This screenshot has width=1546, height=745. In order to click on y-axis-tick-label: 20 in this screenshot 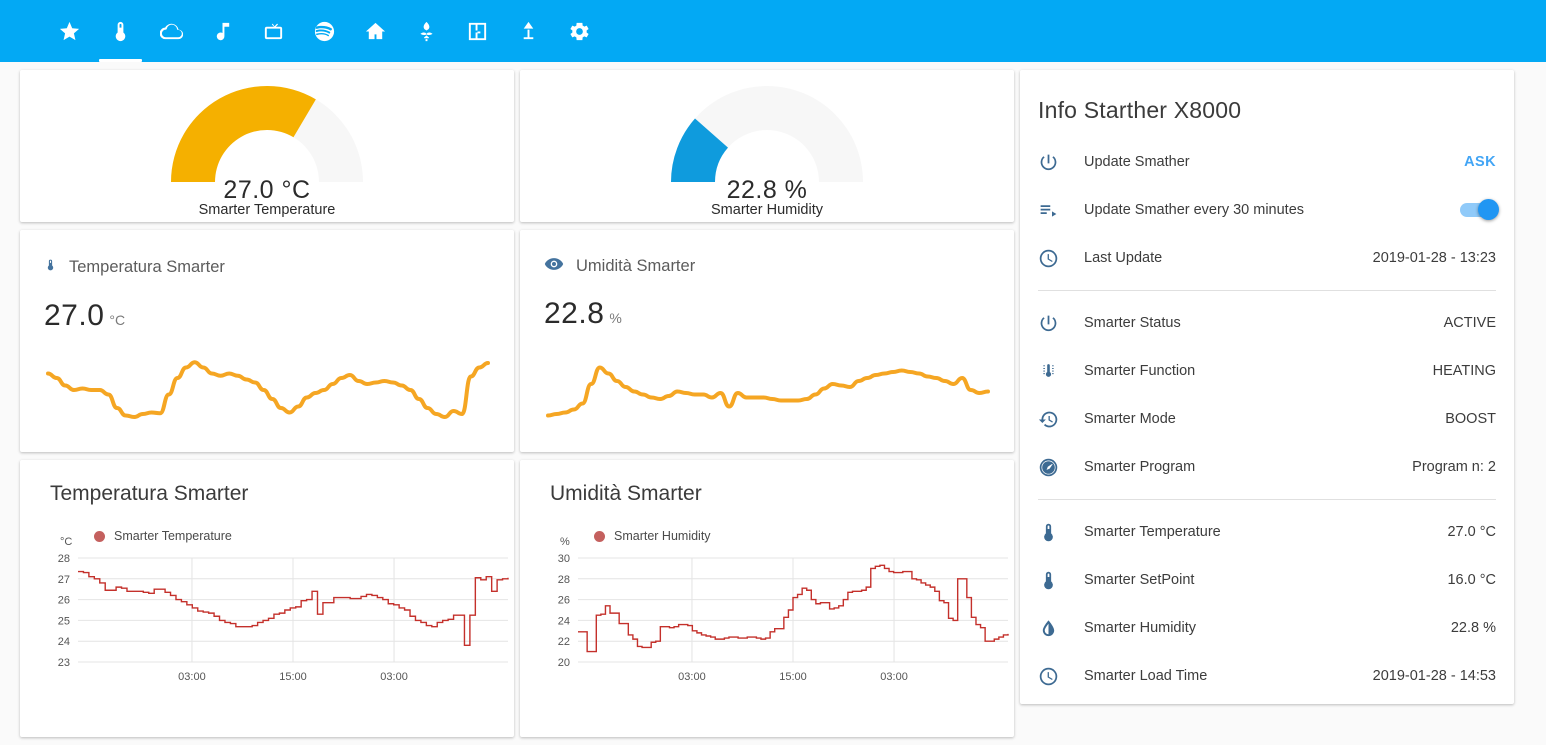, I will do `click(564, 663)`.